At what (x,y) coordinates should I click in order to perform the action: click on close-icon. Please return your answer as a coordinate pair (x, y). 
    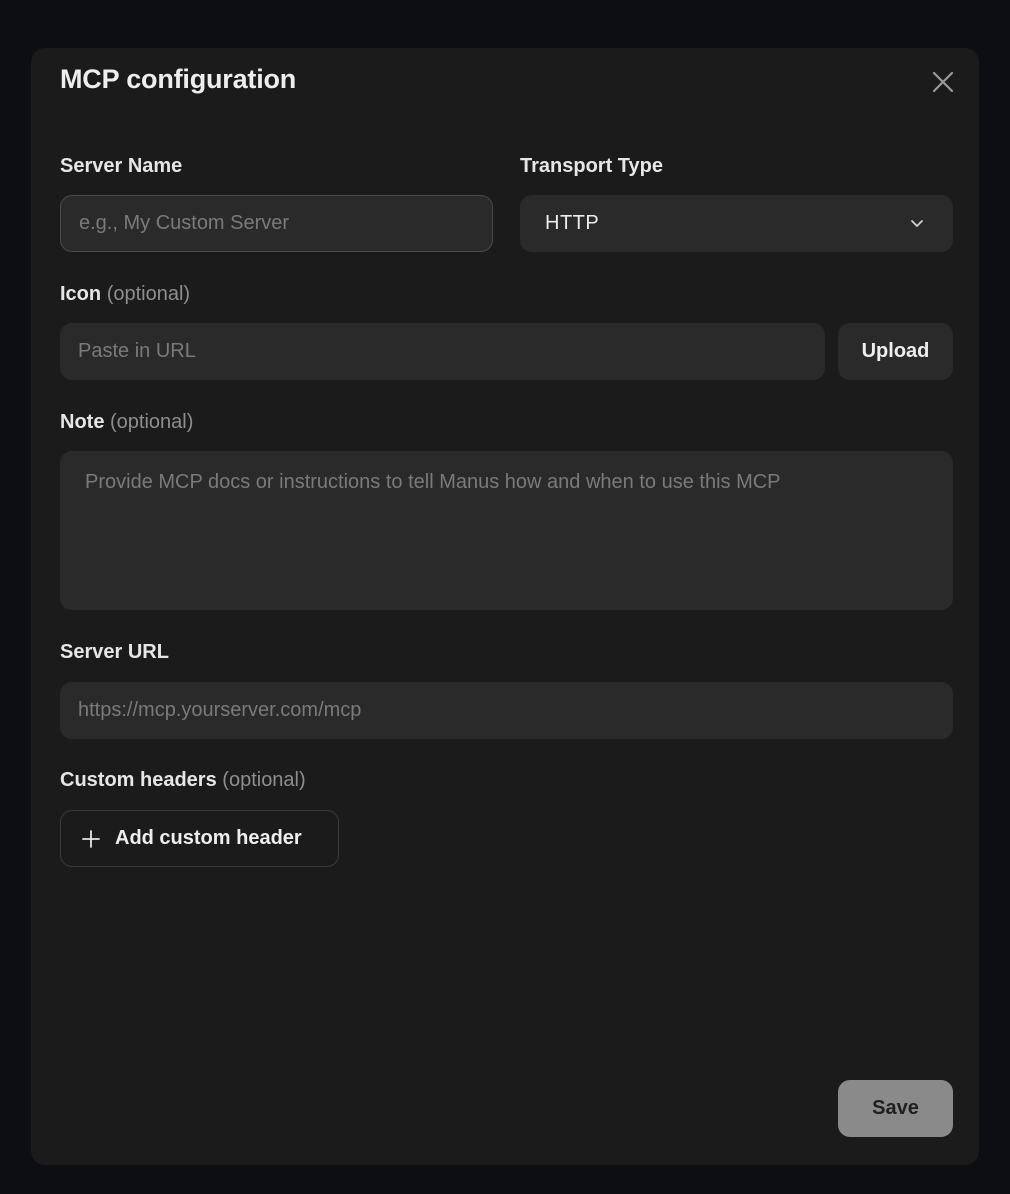
    Looking at the image, I should click on (943, 82).